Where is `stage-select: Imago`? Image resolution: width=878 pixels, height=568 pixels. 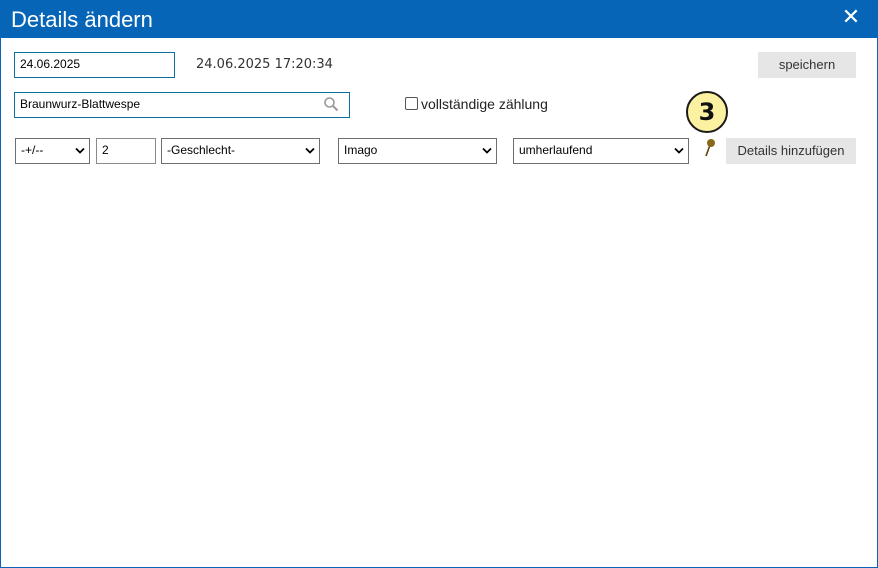 stage-select: Imago is located at coordinates (417, 151).